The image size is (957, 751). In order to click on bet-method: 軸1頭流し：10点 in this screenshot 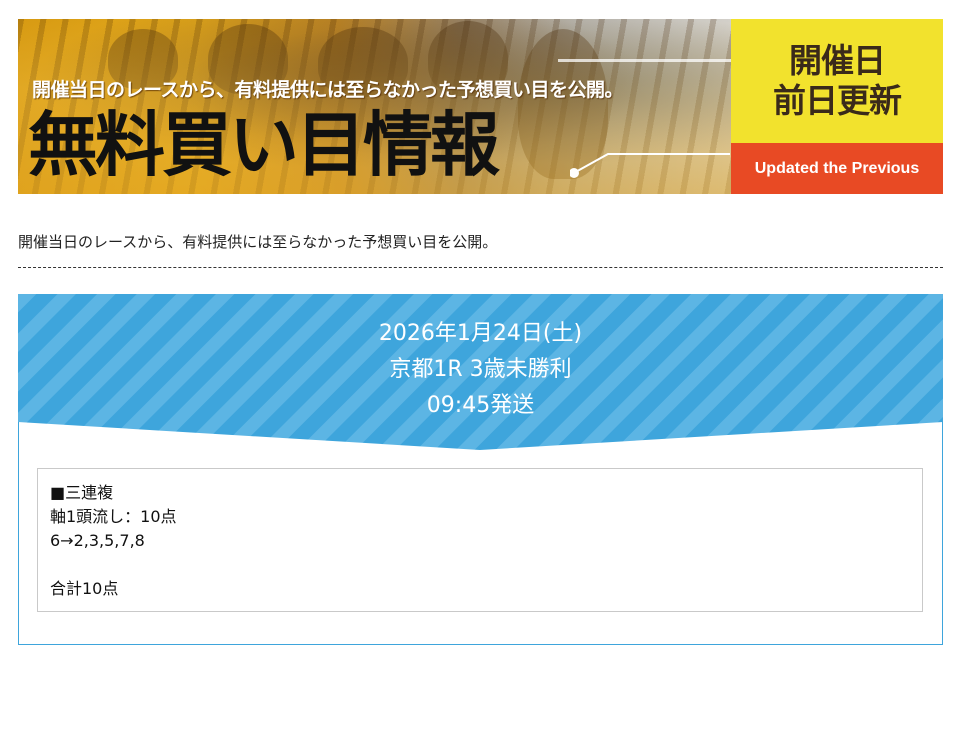, I will do `click(113, 516)`.